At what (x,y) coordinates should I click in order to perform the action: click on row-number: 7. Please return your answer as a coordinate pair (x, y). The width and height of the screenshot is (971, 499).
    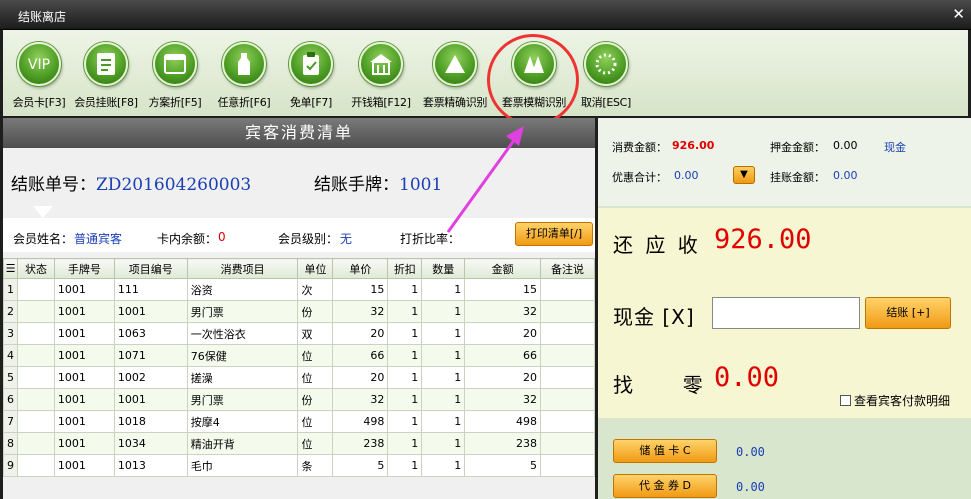
    Looking at the image, I should click on (10, 421).